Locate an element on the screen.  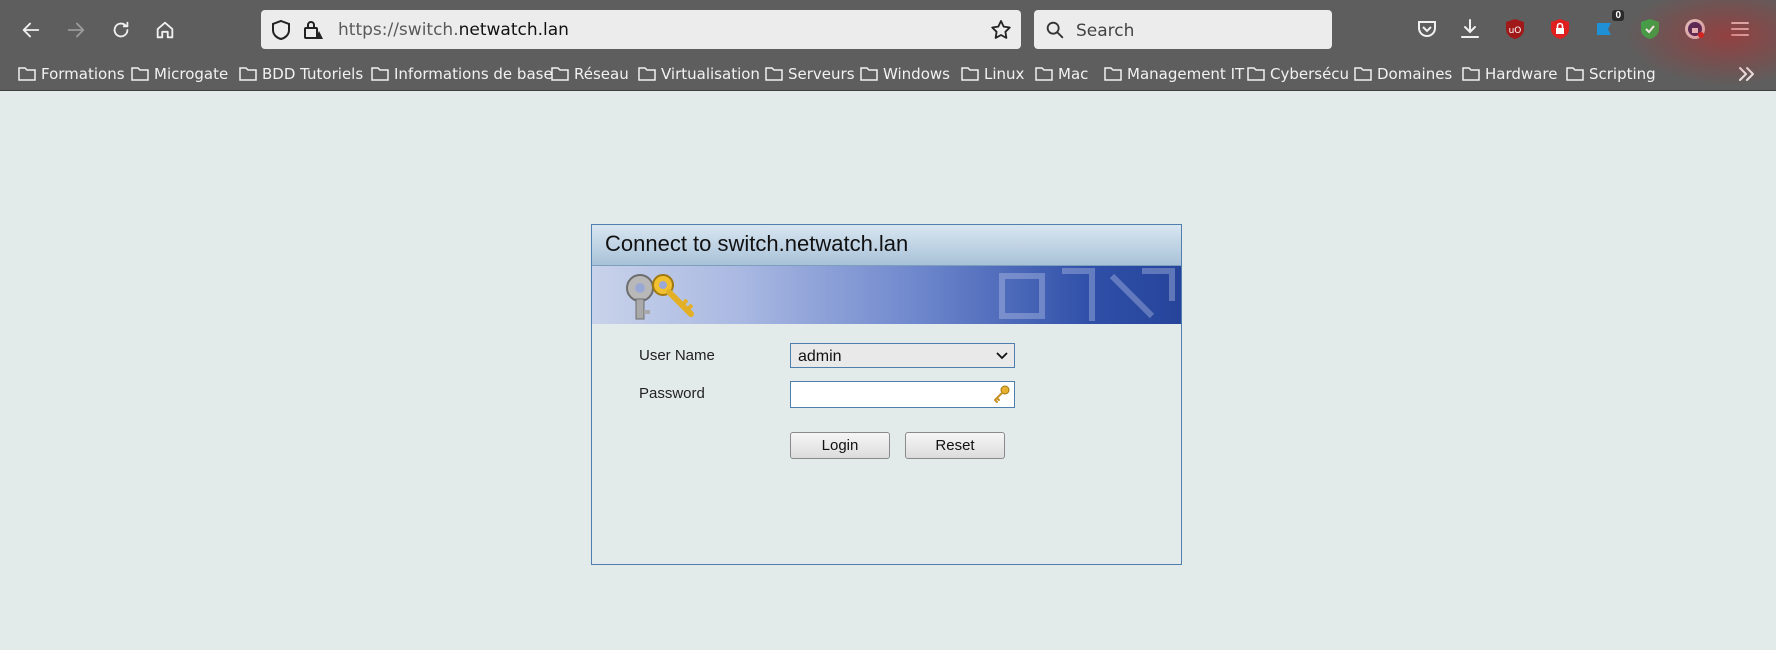
svg-text: uO is located at coordinates (1515, 31).